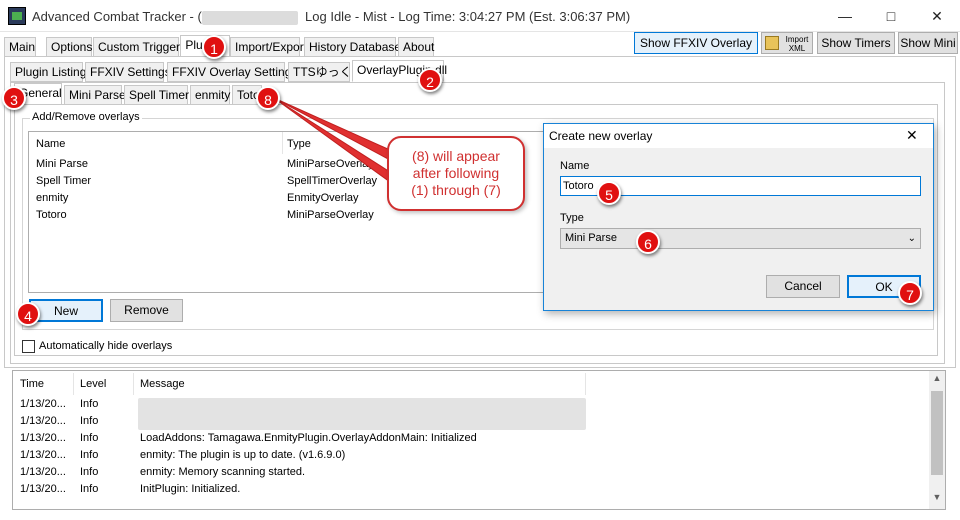 This screenshot has height=520, width=960. Describe the element at coordinates (937, 499) in the screenshot. I see `scroll-down-icon: ▼` at that location.